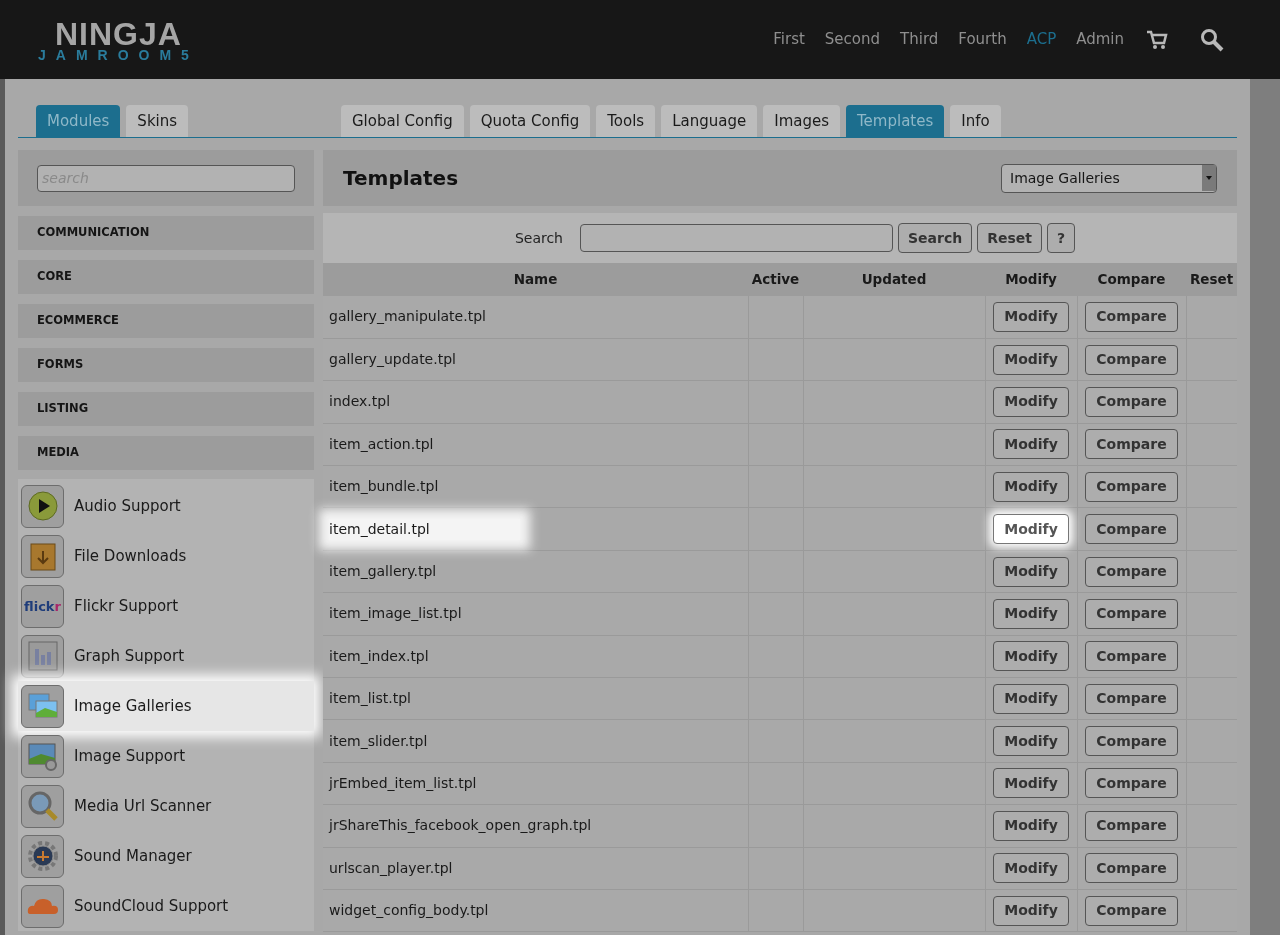  Describe the element at coordinates (381, 443) in the screenshot. I see `template-name: item_action.tpl` at that location.